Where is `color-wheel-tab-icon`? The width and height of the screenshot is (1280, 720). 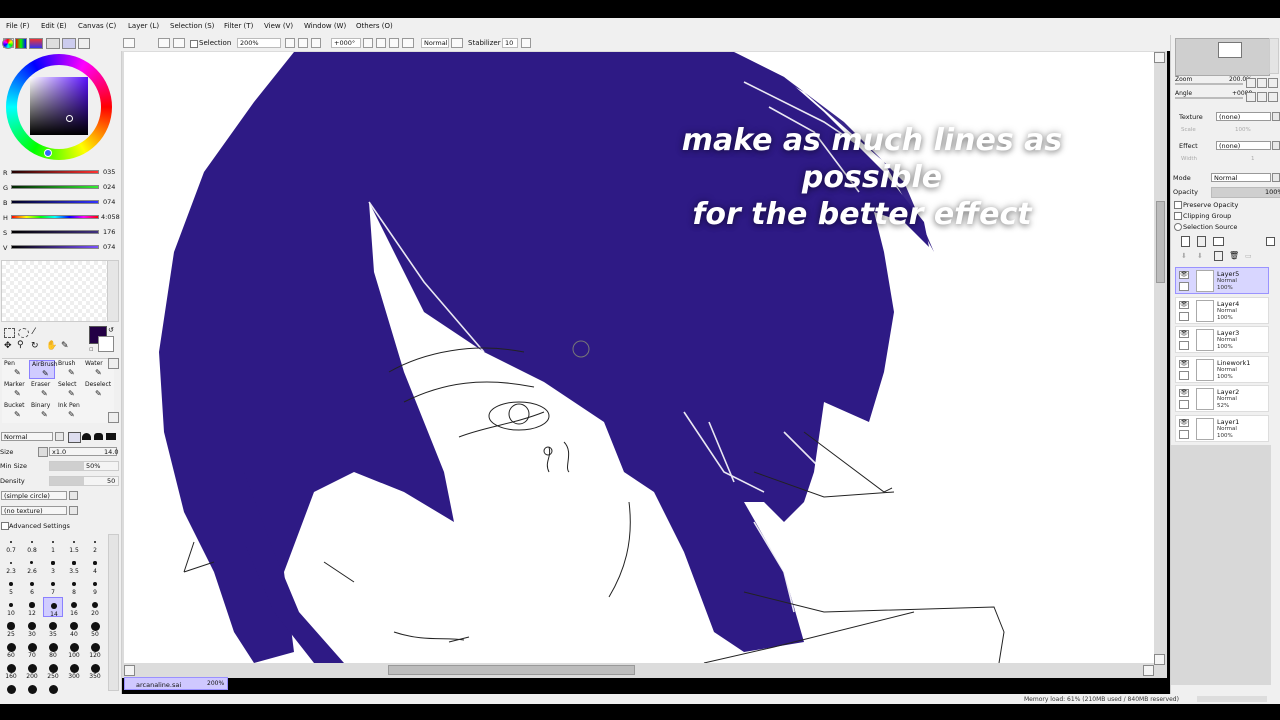
color-wheel-tab-icon is located at coordinates (8, 43).